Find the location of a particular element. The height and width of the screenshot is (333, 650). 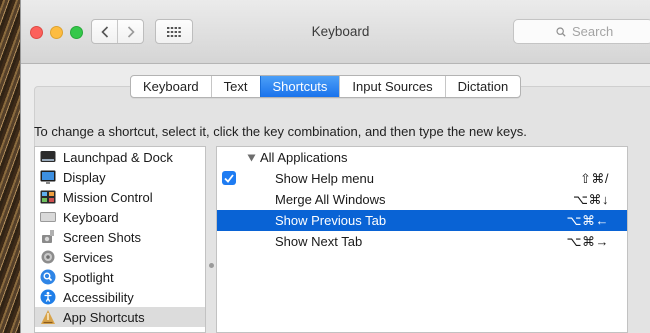

category-app-shortcuts: App Shortcuts is located at coordinates (120, 317).